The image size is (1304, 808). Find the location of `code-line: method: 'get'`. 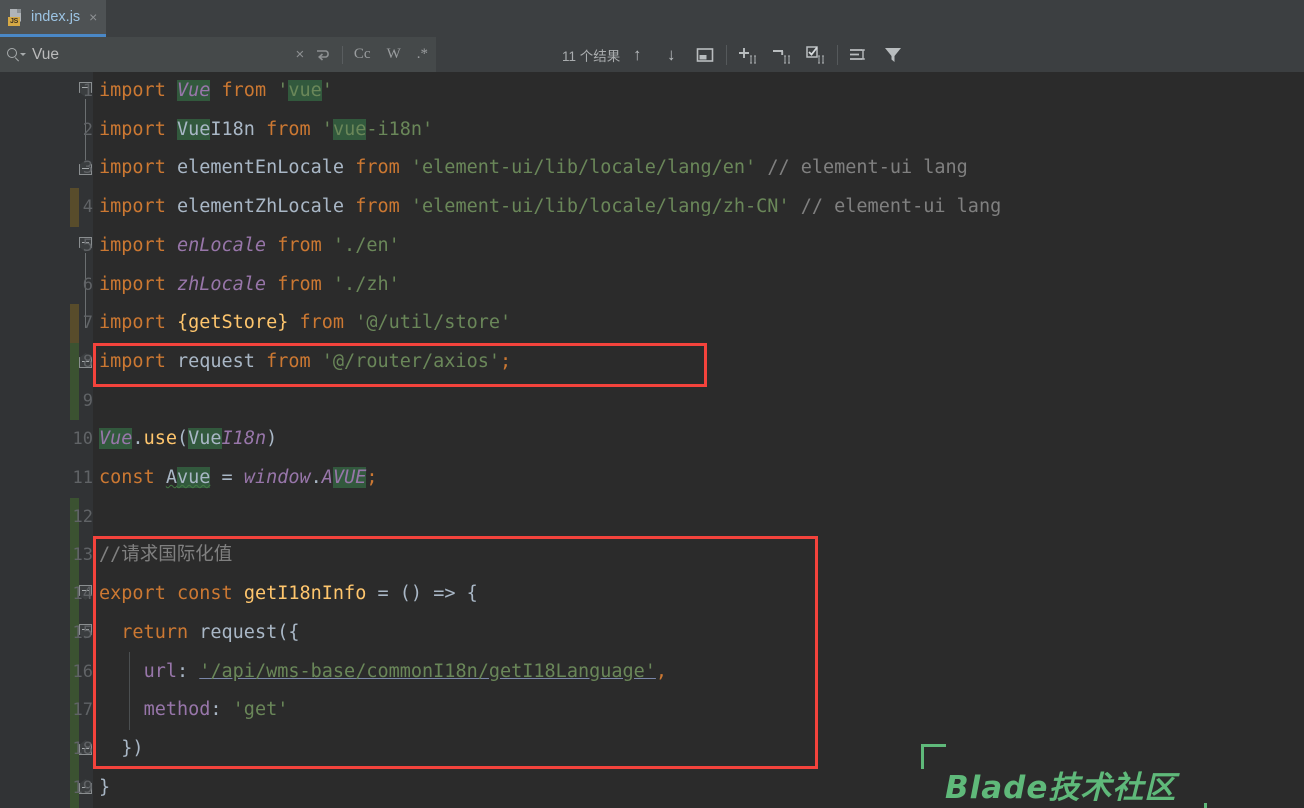

code-line: method: 'get' is located at coordinates (216, 710).